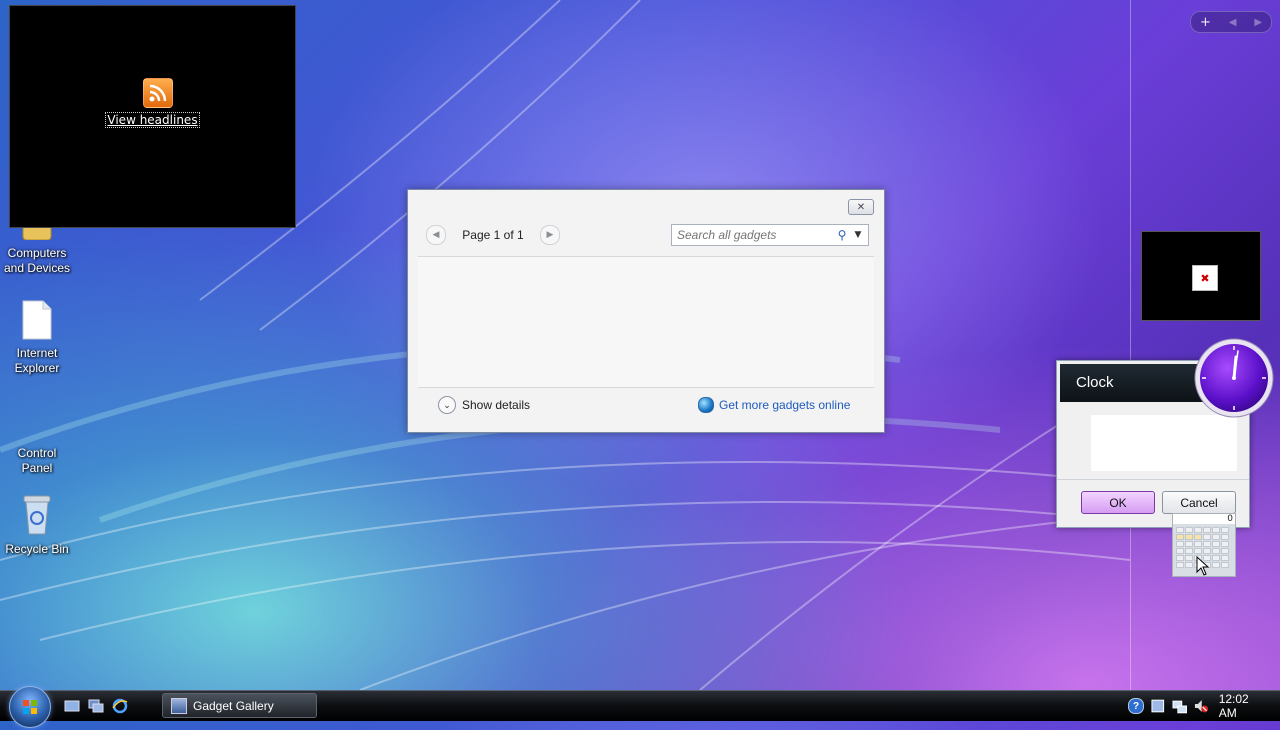 This screenshot has width=1280, height=730. What do you see at coordinates (96, 706) in the screenshot?
I see `switch-windows-icon` at bounding box center [96, 706].